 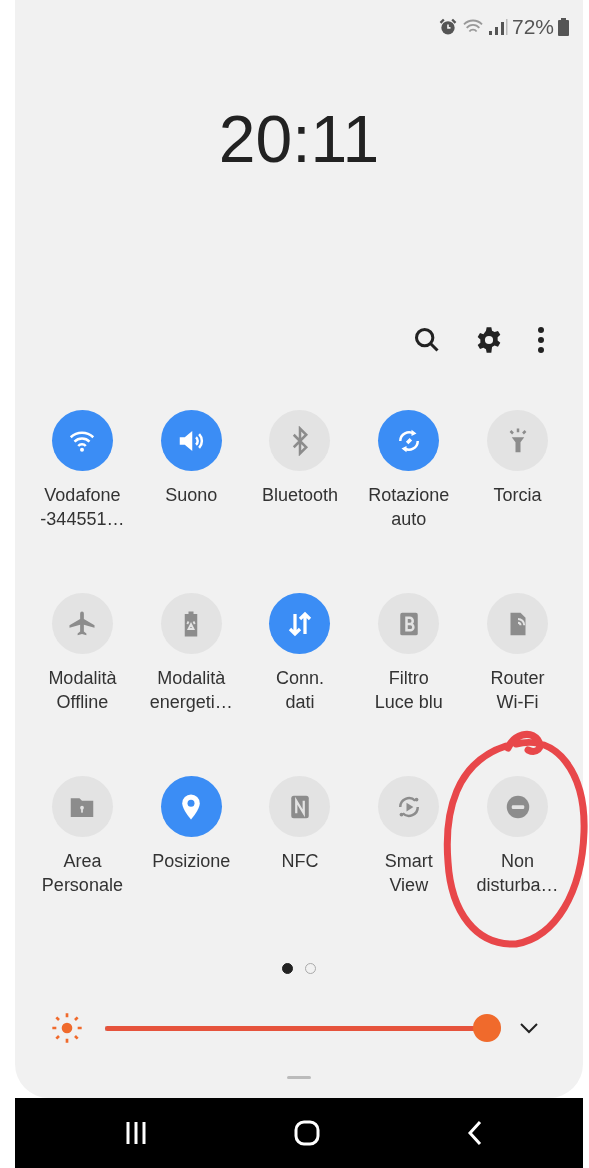 What do you see at coordinates (489, 340) in the screenshot?
I see `settings-icon` at bounding box center [489, 340].